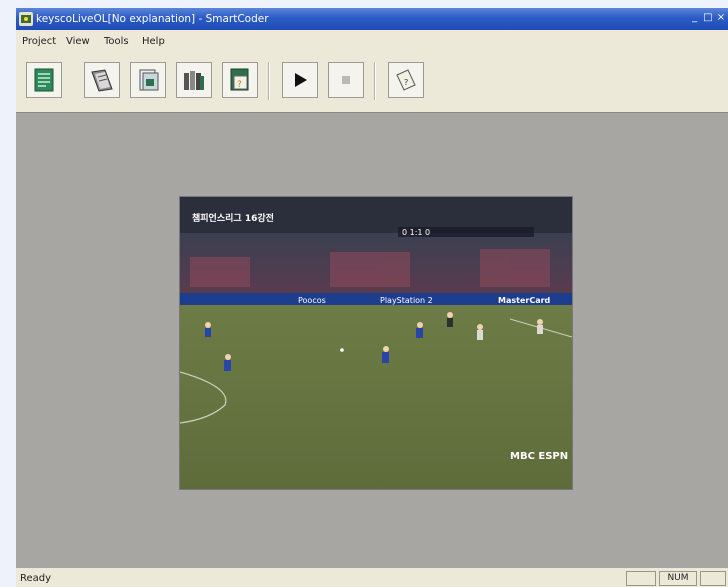  I want to click on close-button: ×, so click(721, 17).